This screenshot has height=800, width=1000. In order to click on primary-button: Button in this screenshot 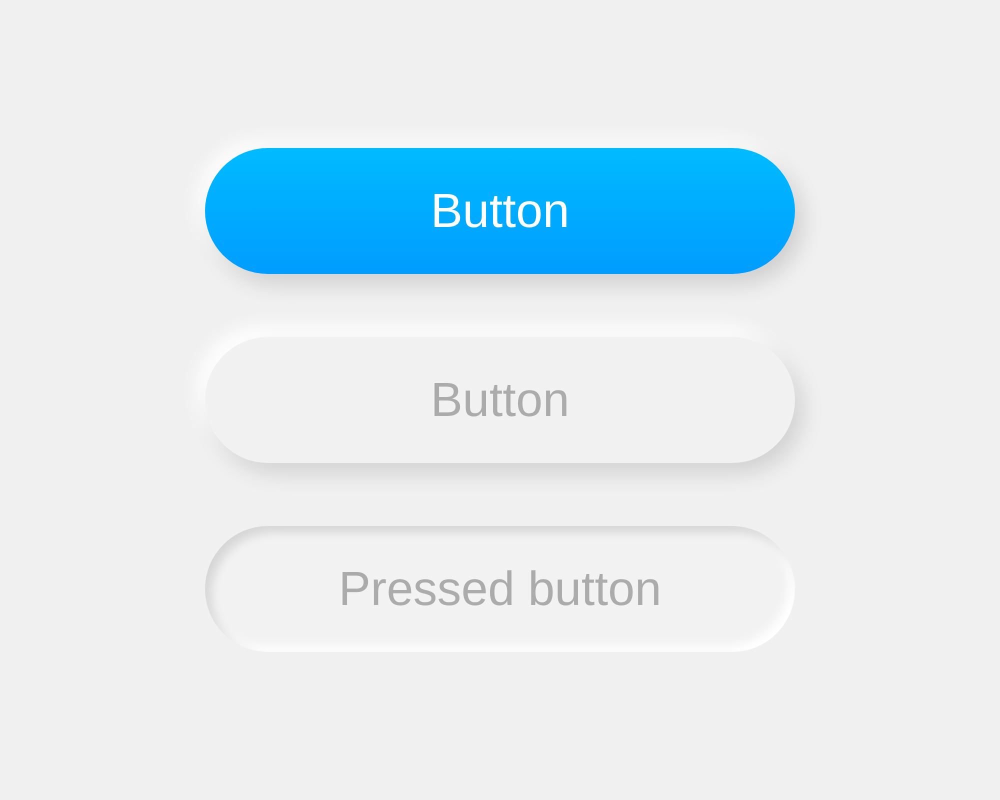, I will do `click(500, 211)`.